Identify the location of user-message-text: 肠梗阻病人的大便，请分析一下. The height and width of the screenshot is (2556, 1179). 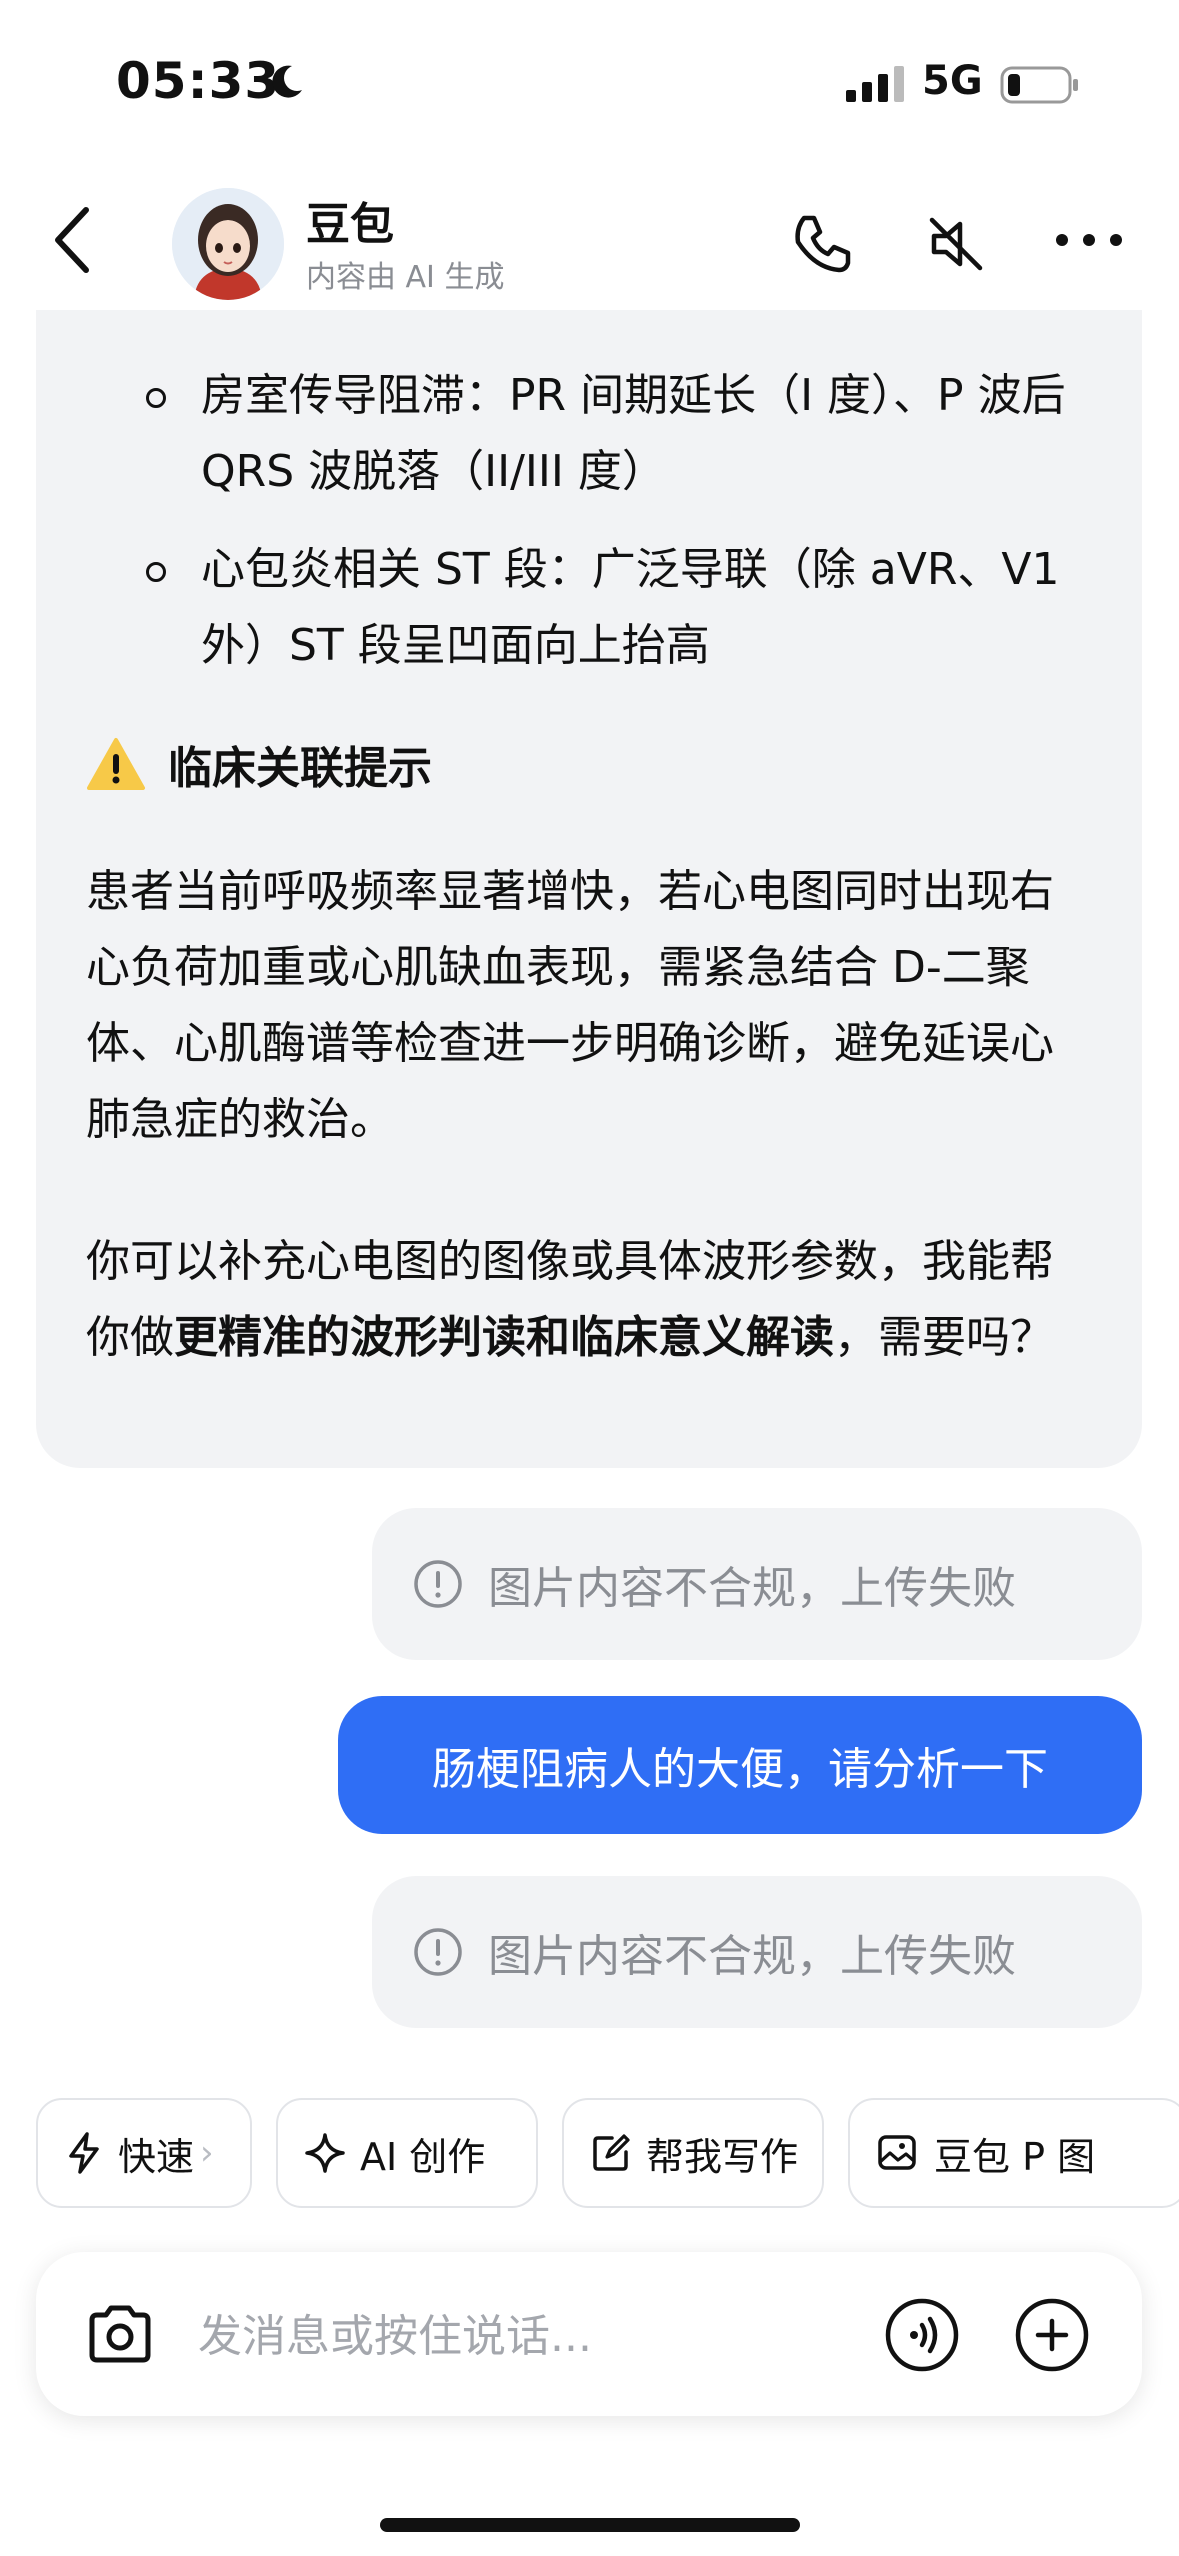
(740, 1769).